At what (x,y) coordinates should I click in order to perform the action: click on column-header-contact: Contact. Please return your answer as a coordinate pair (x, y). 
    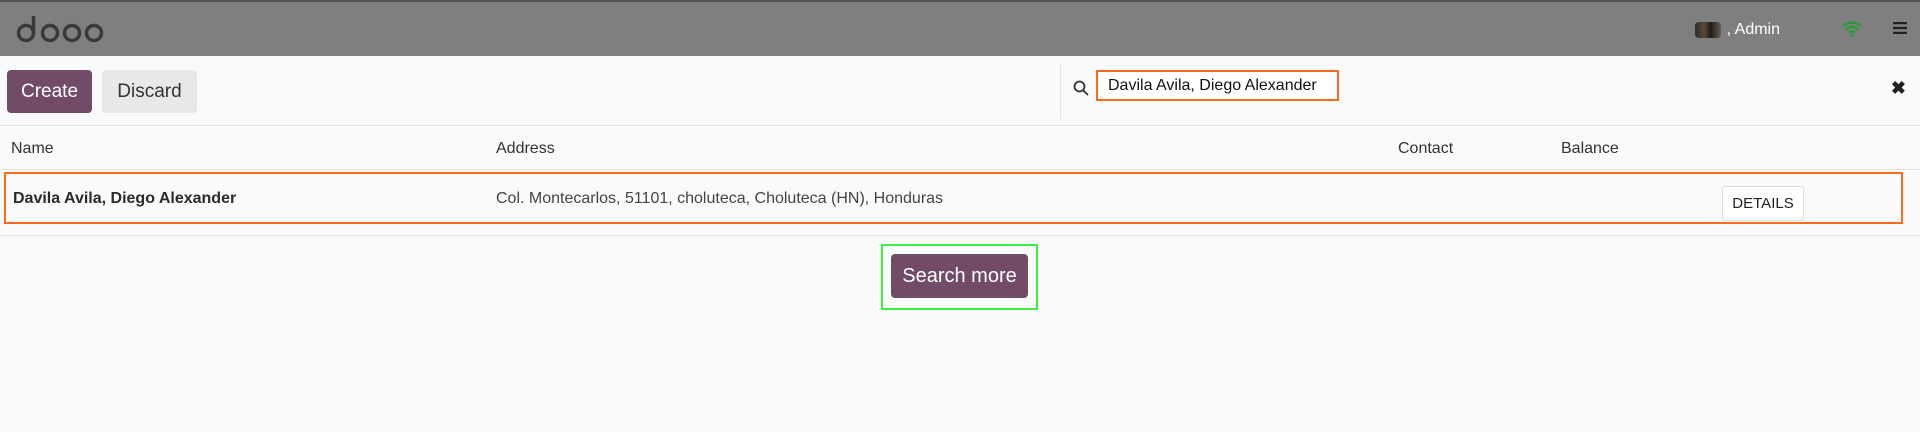
    Looking at the image, I should click on (1425, 149).